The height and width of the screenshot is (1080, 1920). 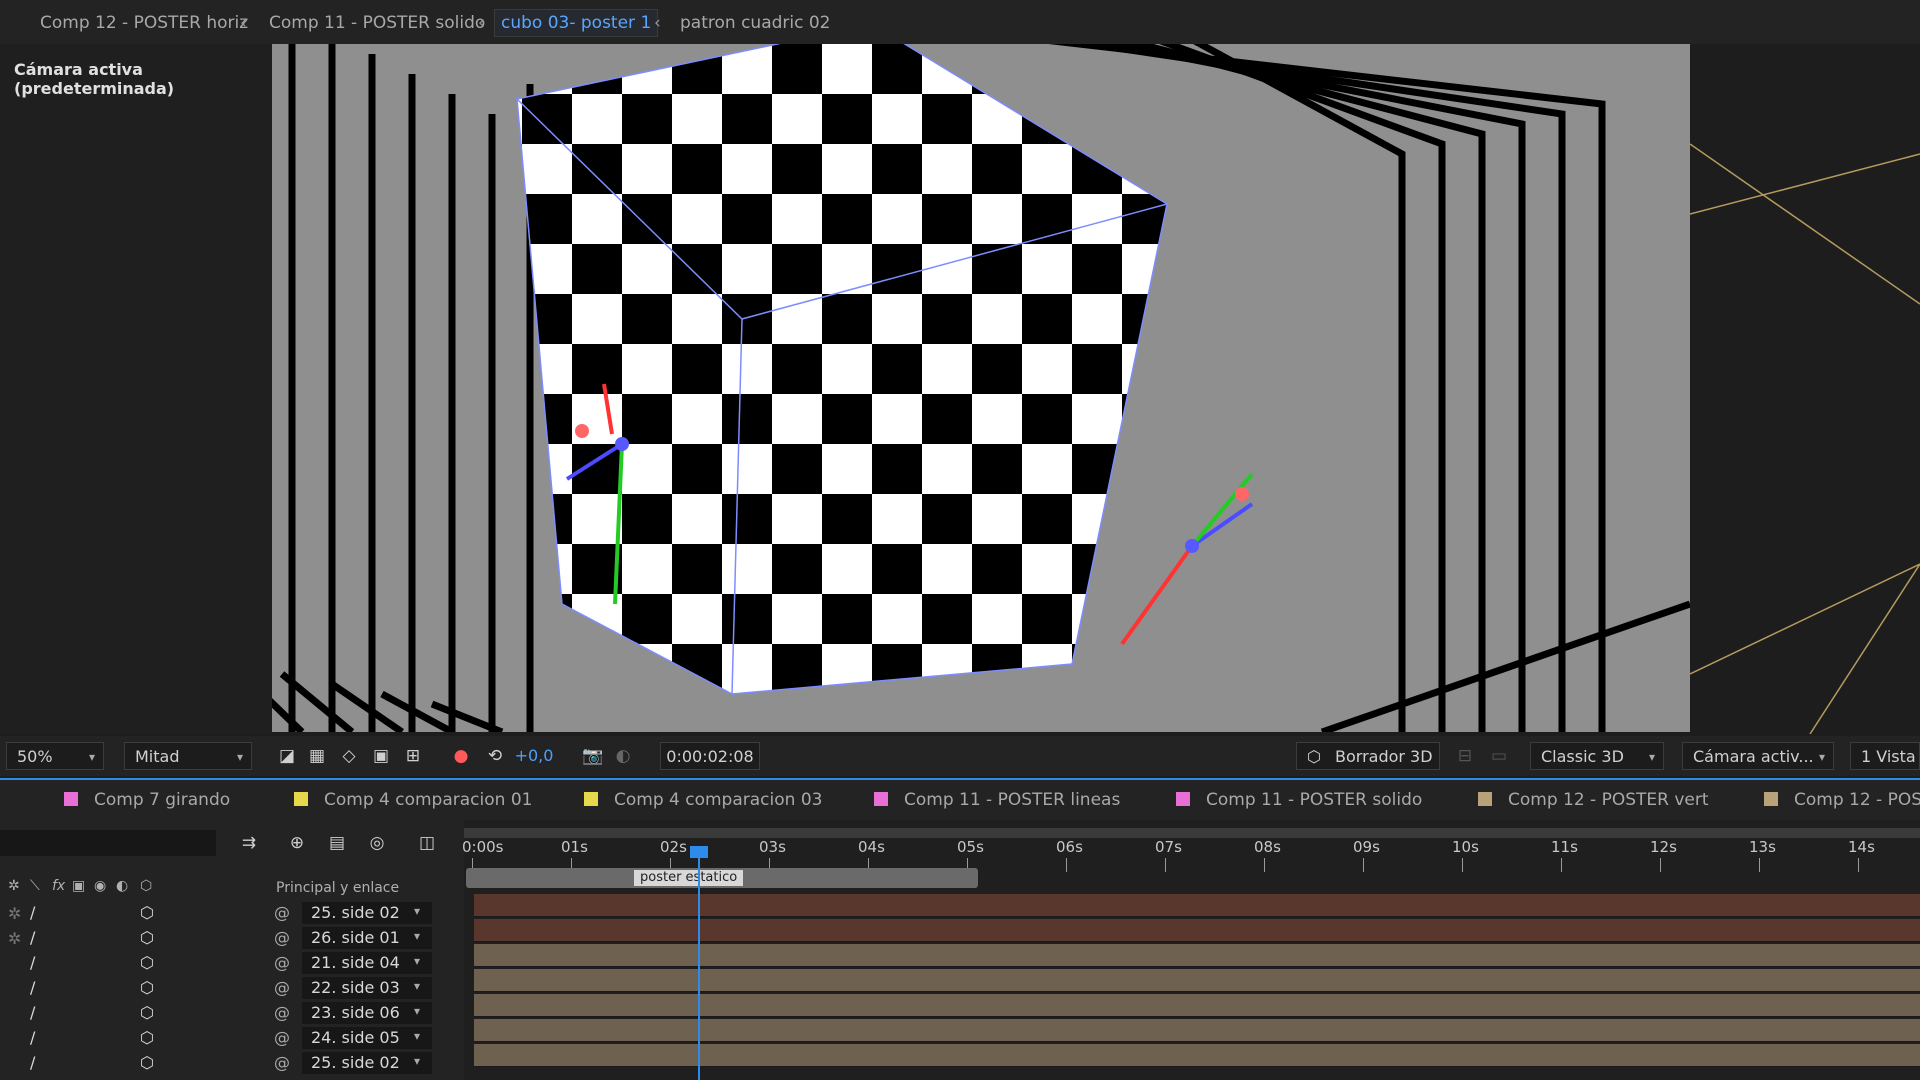 What do you see at coordinates (413, 756) in the screenshot?
I see `guides-icon: ⊞` at bounding box center [413, 756].